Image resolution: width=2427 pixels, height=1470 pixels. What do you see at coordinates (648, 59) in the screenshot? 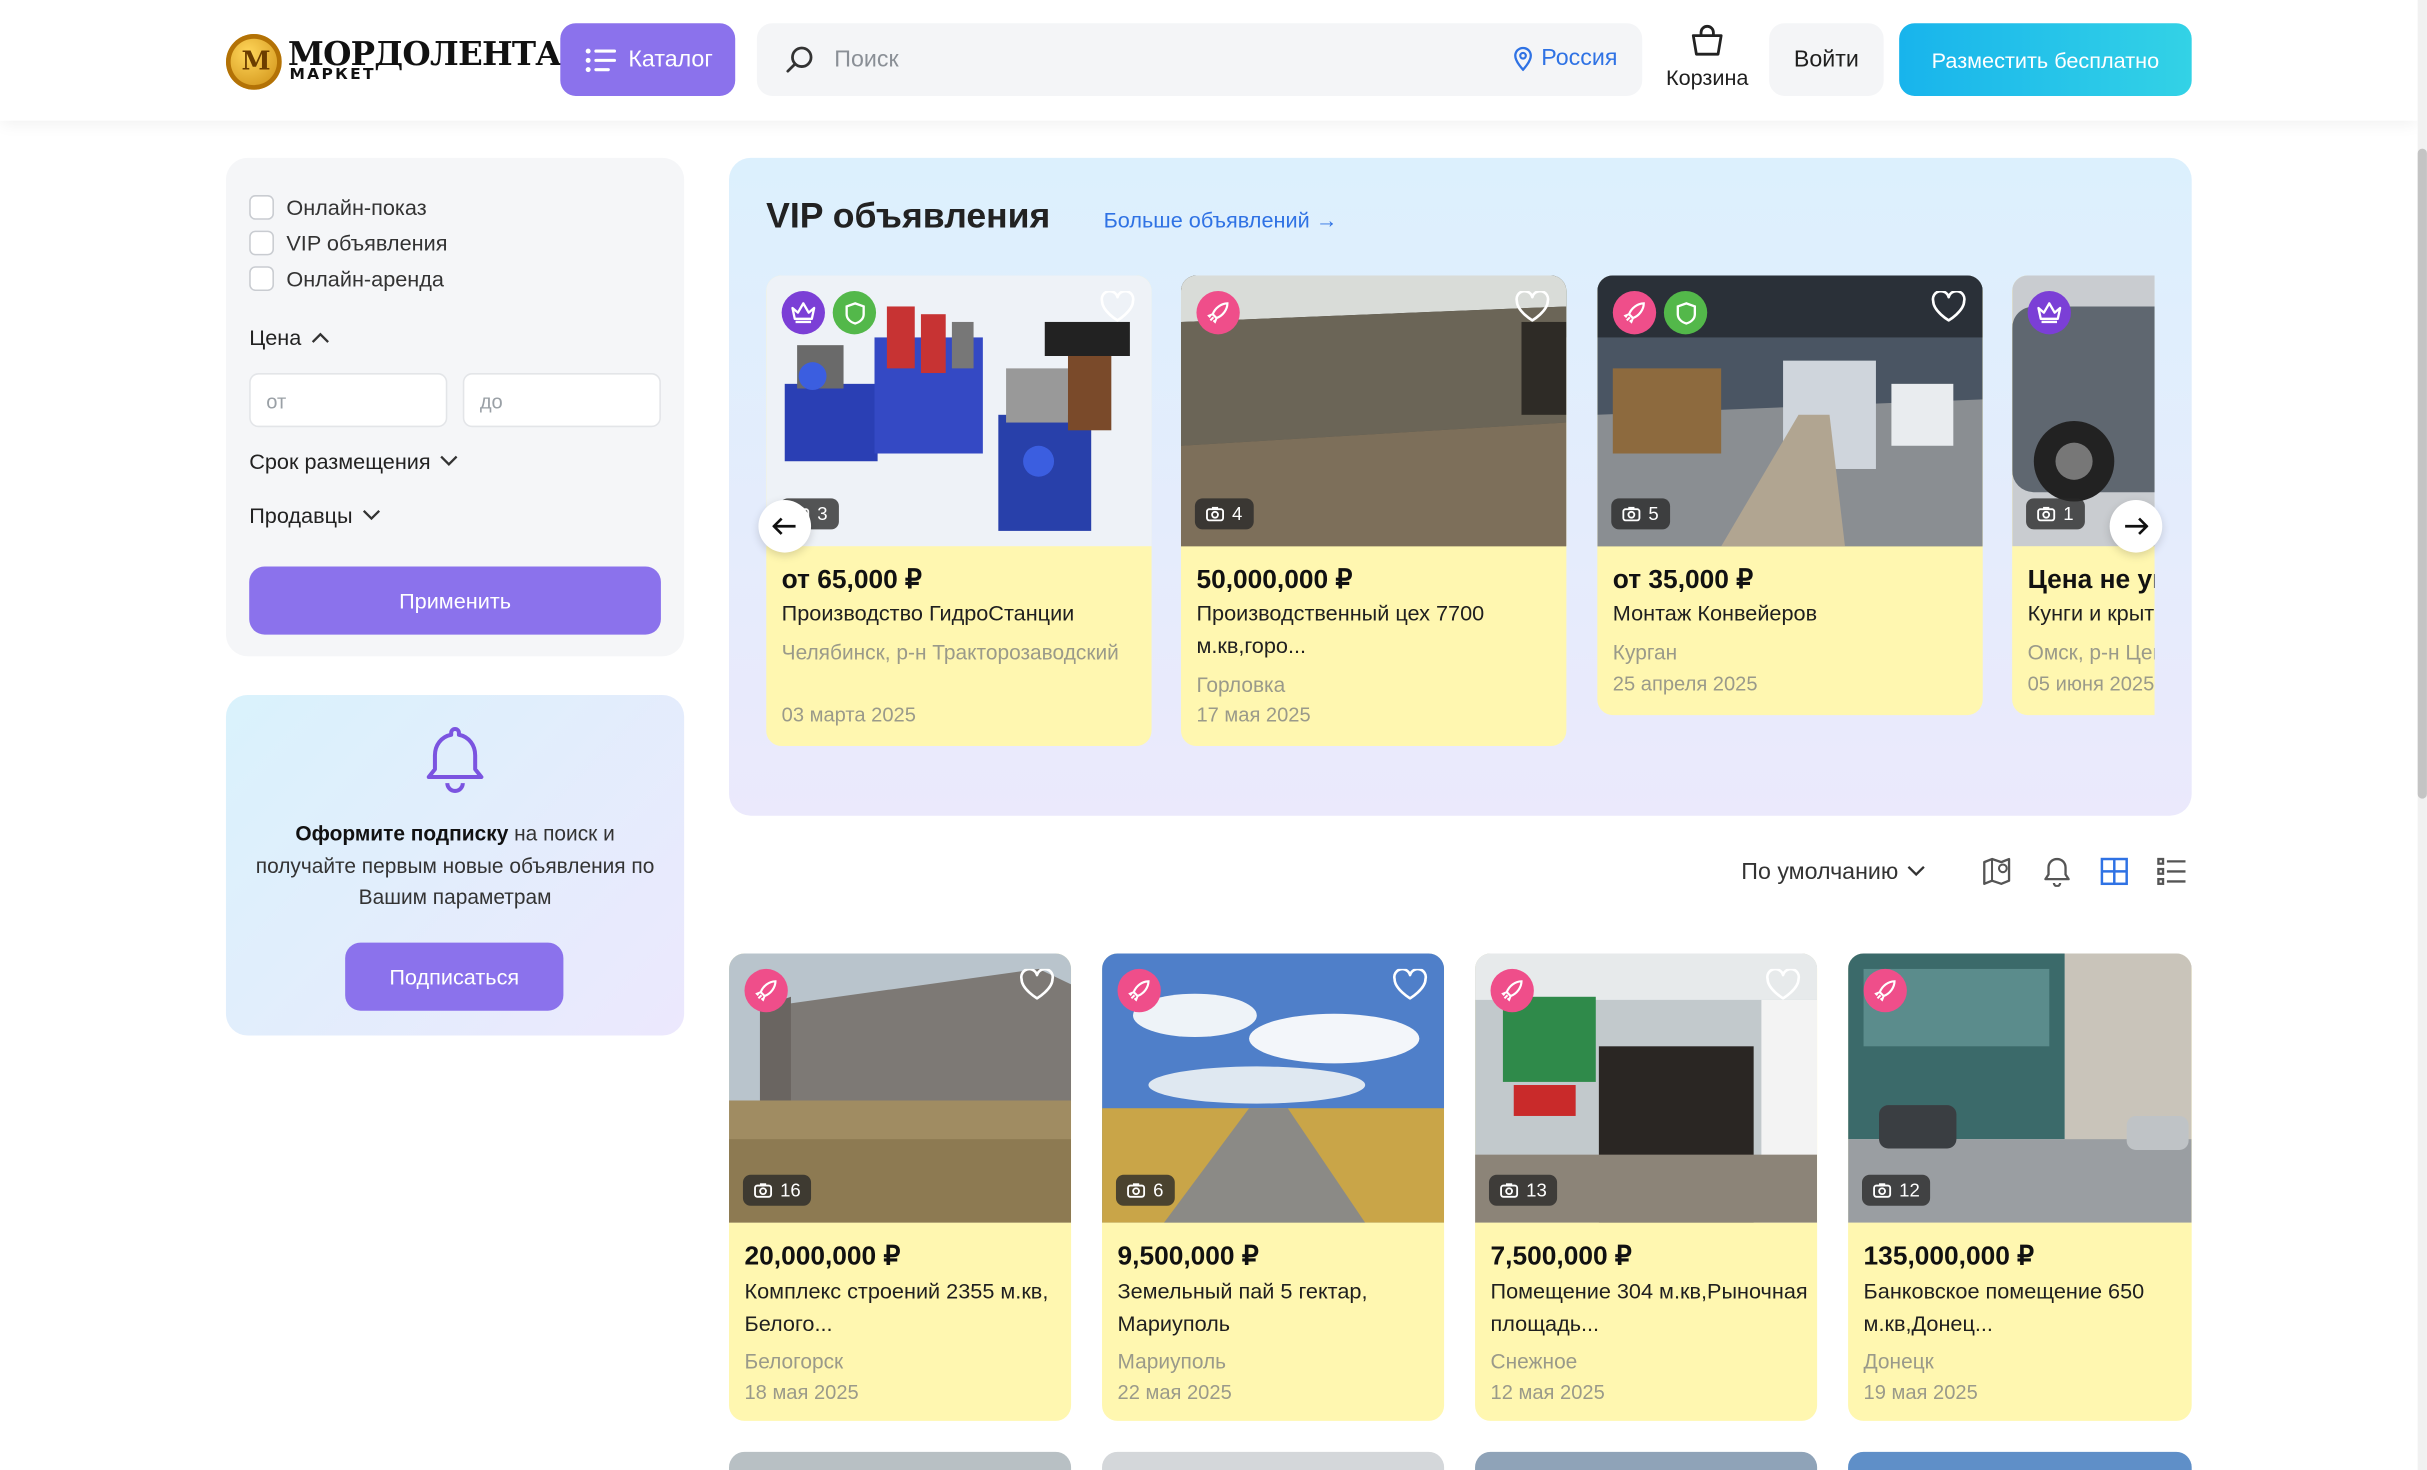
I see `catalog-button: Каталог` at bounding box center [648, 59].